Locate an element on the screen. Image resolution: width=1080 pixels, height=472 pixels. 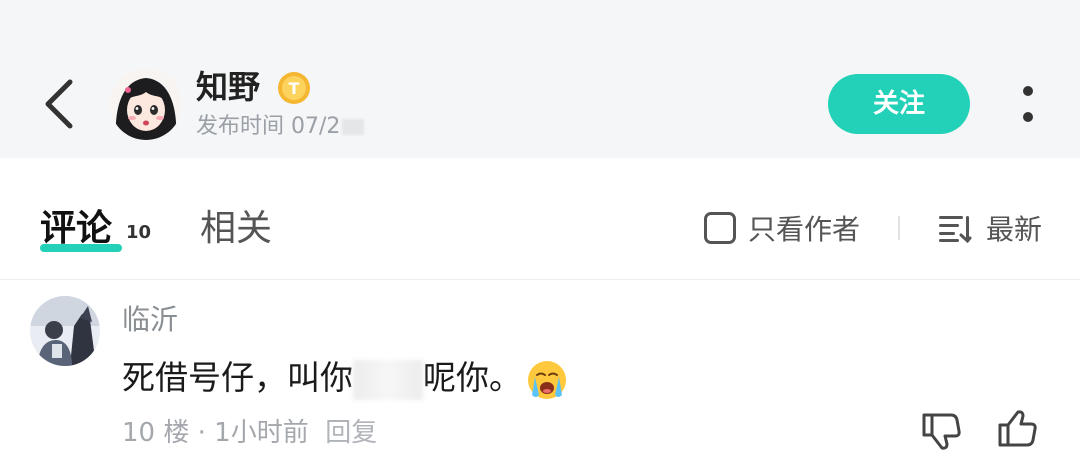
author-only-toggle: 只看作者 is located at coordinates (782, 228).